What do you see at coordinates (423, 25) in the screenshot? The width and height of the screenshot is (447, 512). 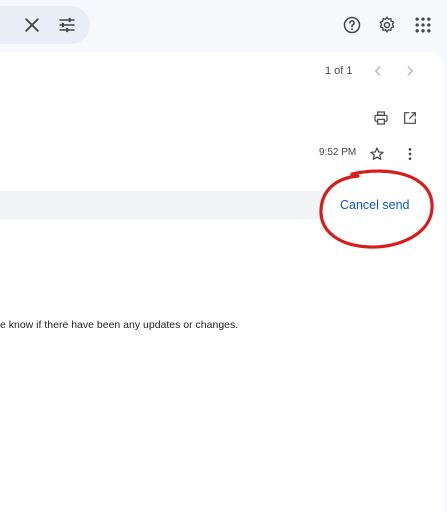 I see `apps-icon` at bounding box center [423, 25].